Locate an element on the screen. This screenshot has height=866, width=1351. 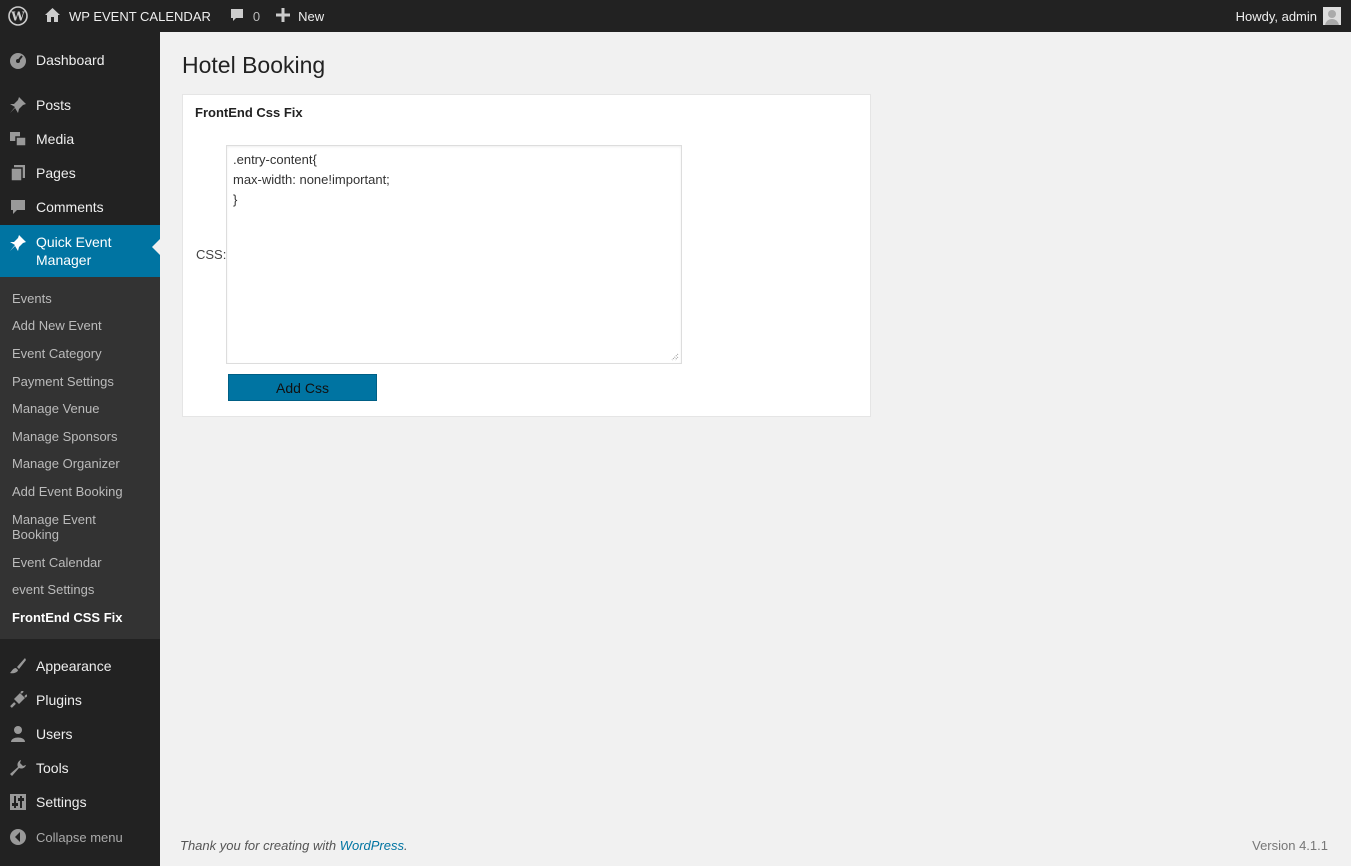
footer-version: Version 4.1.1 is located at coordinates (1290, 845).